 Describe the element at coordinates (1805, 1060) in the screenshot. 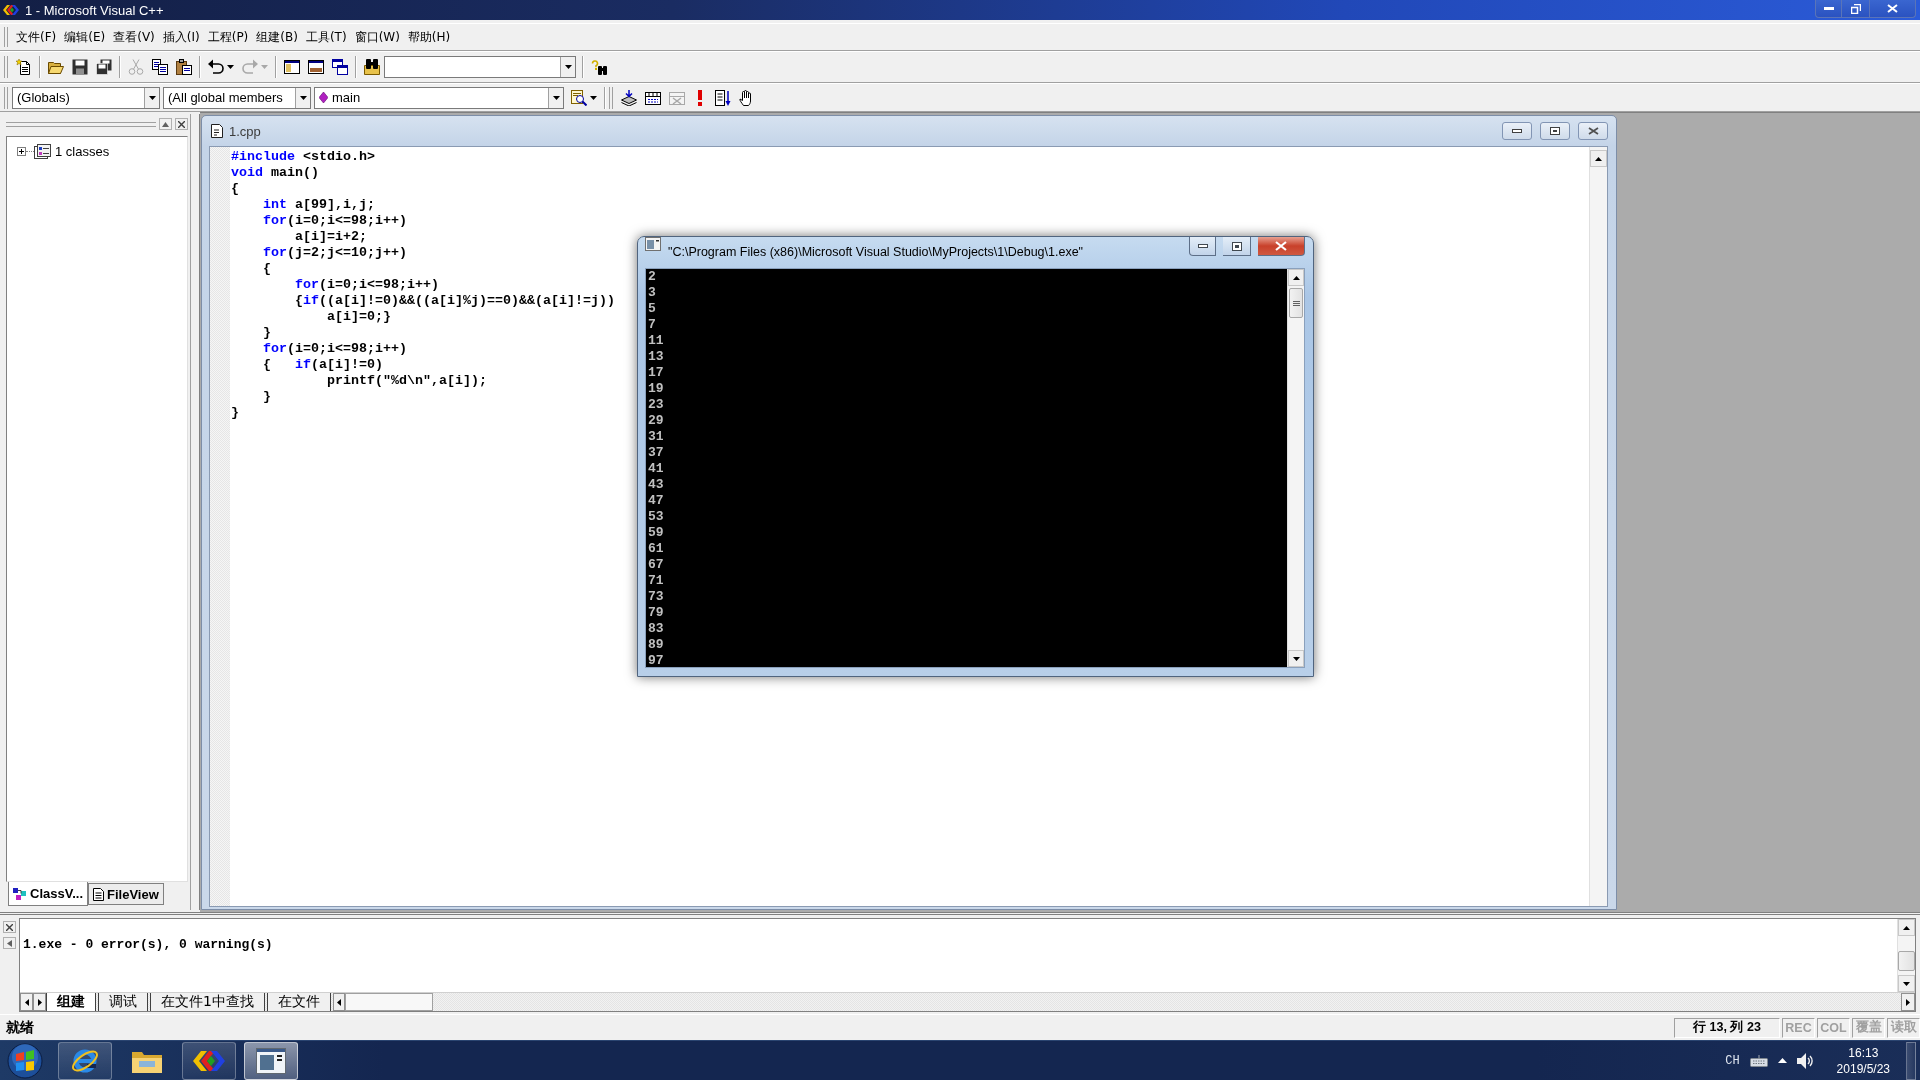

I see `volume-button` at that location.